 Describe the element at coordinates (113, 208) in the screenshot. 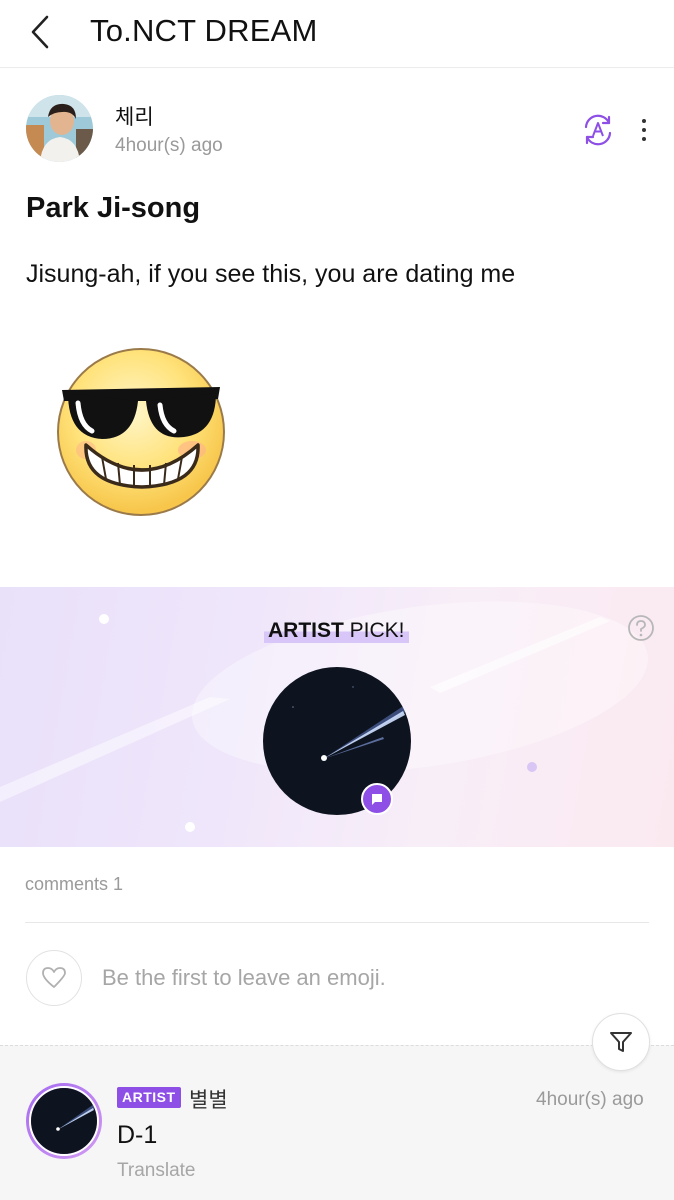

I see `post-title: Park Ji-song` at that location.